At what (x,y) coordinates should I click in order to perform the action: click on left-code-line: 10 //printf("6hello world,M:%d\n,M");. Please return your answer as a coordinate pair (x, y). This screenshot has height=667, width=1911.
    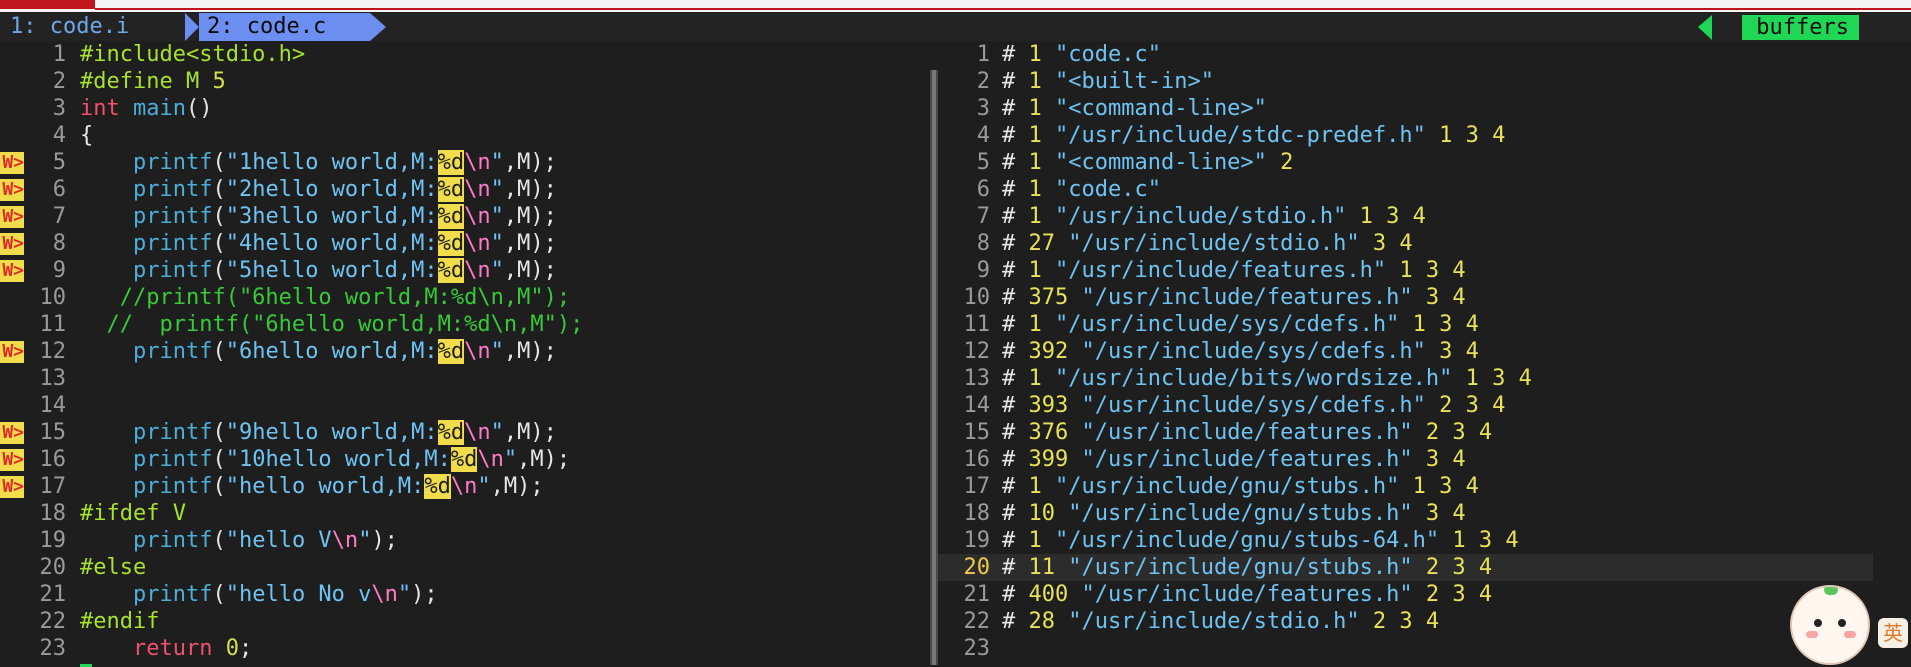
    Looking at the image, I should click on (465, 297).